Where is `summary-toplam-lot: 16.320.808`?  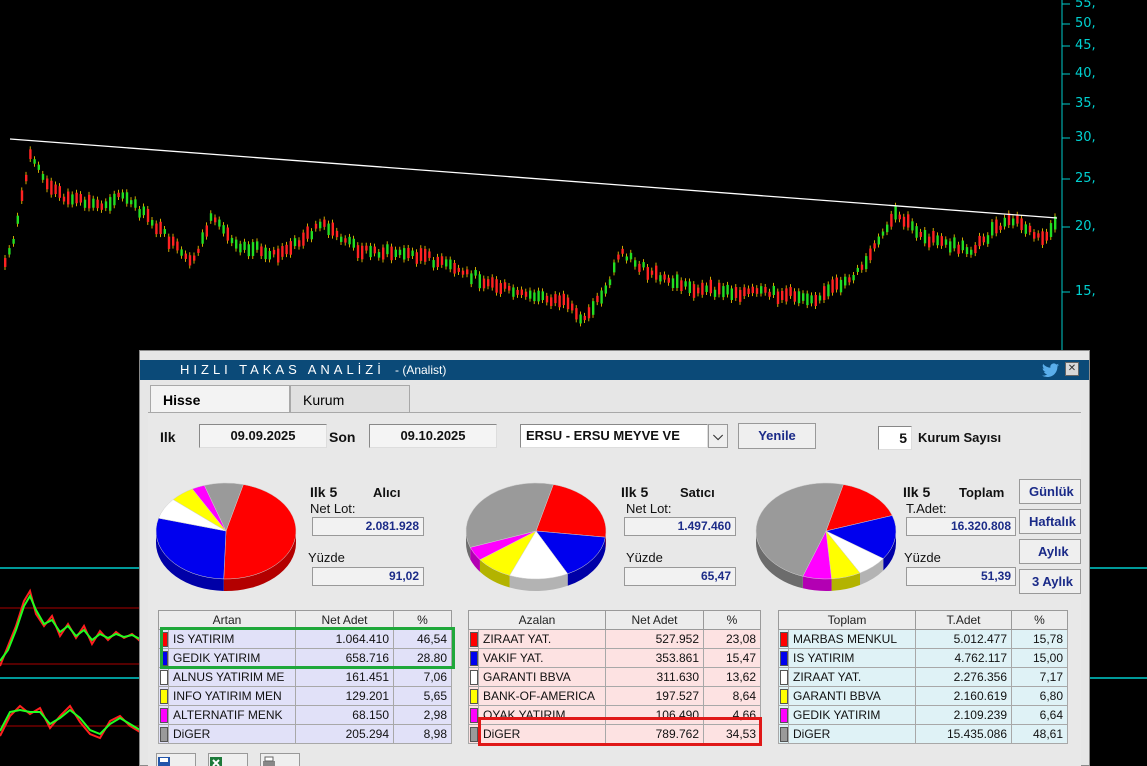
summary-toplam-lot: 16.320.808 is located at coordinates (961, 526).